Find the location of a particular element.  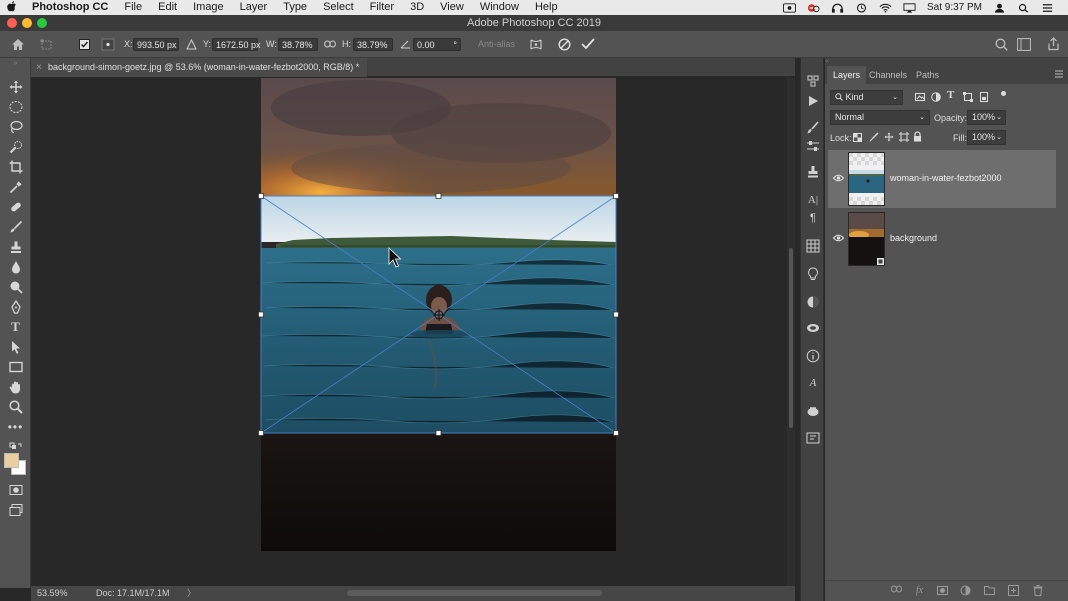

menu-app: Photoshop CC is located at coordinates (70, 7).